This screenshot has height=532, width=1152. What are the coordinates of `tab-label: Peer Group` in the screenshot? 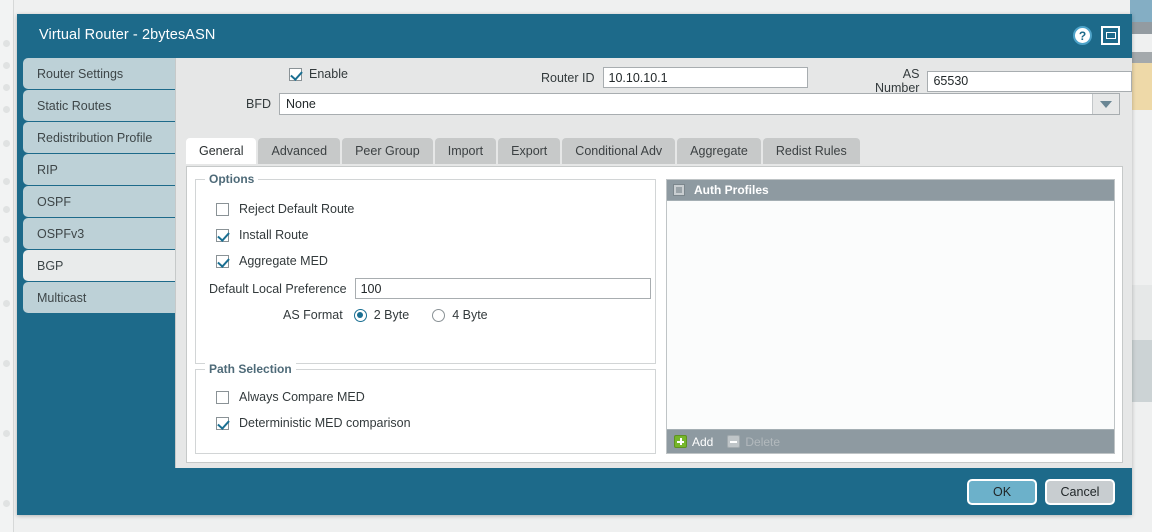 It's located at (387, 151).